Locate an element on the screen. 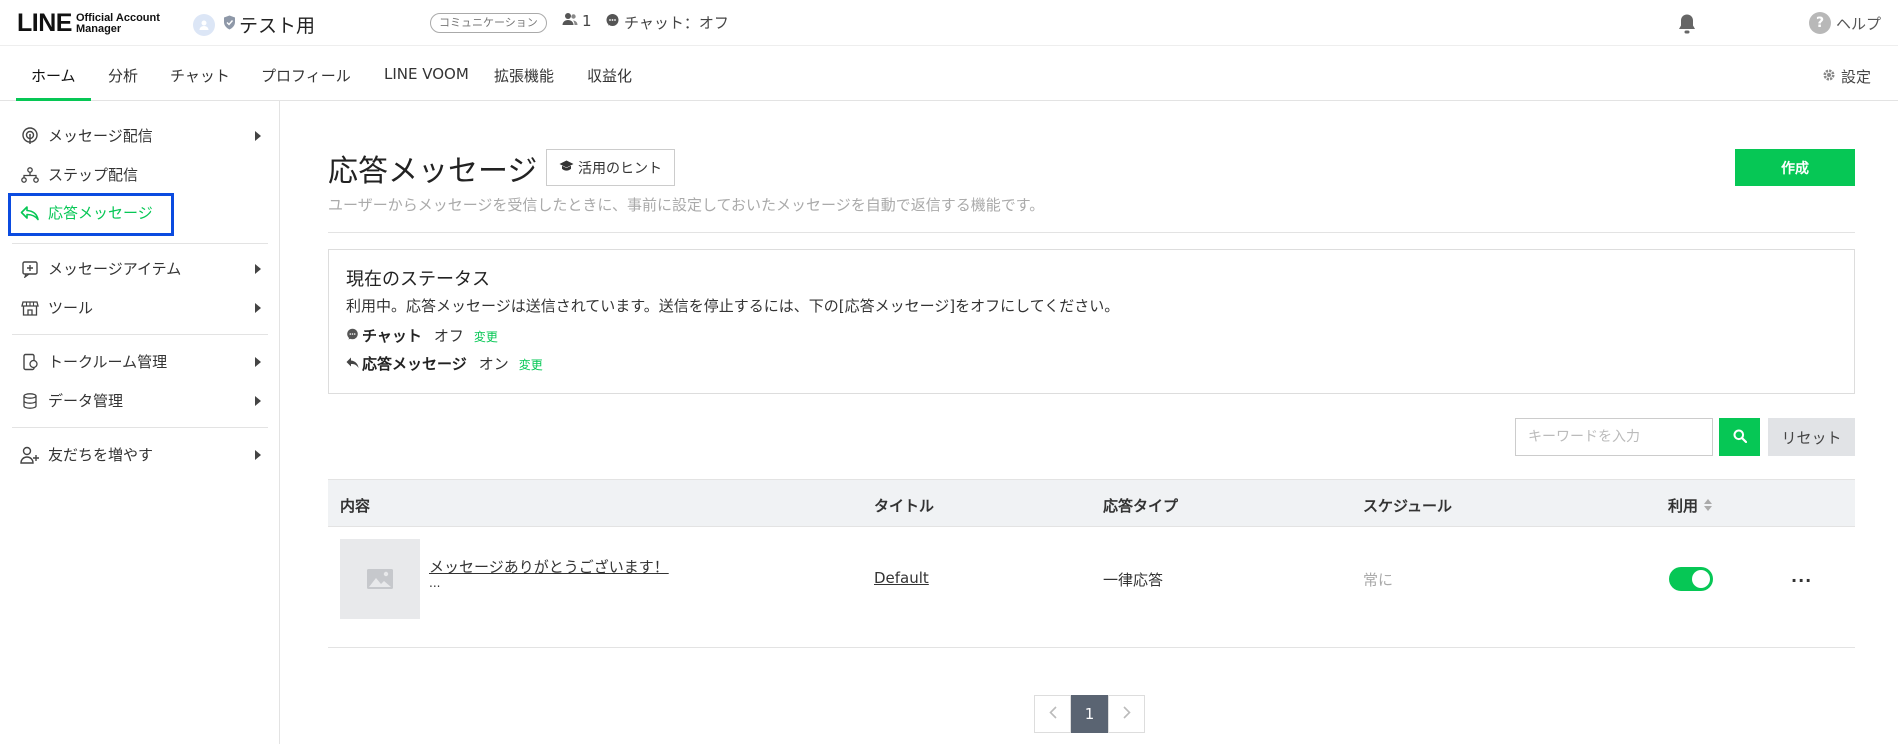  auto-reply-status-row: 応答メッセージ オン 変更 is located at coordinates (444, 363).